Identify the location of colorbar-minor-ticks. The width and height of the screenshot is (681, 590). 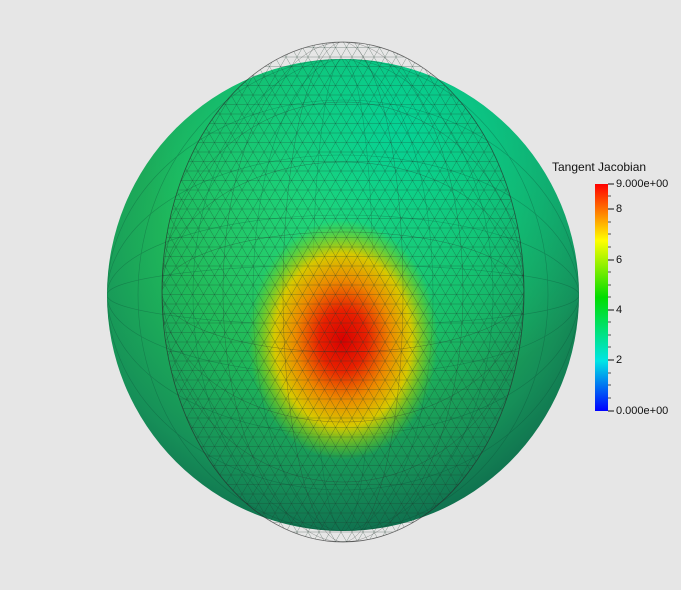
(609, 297).